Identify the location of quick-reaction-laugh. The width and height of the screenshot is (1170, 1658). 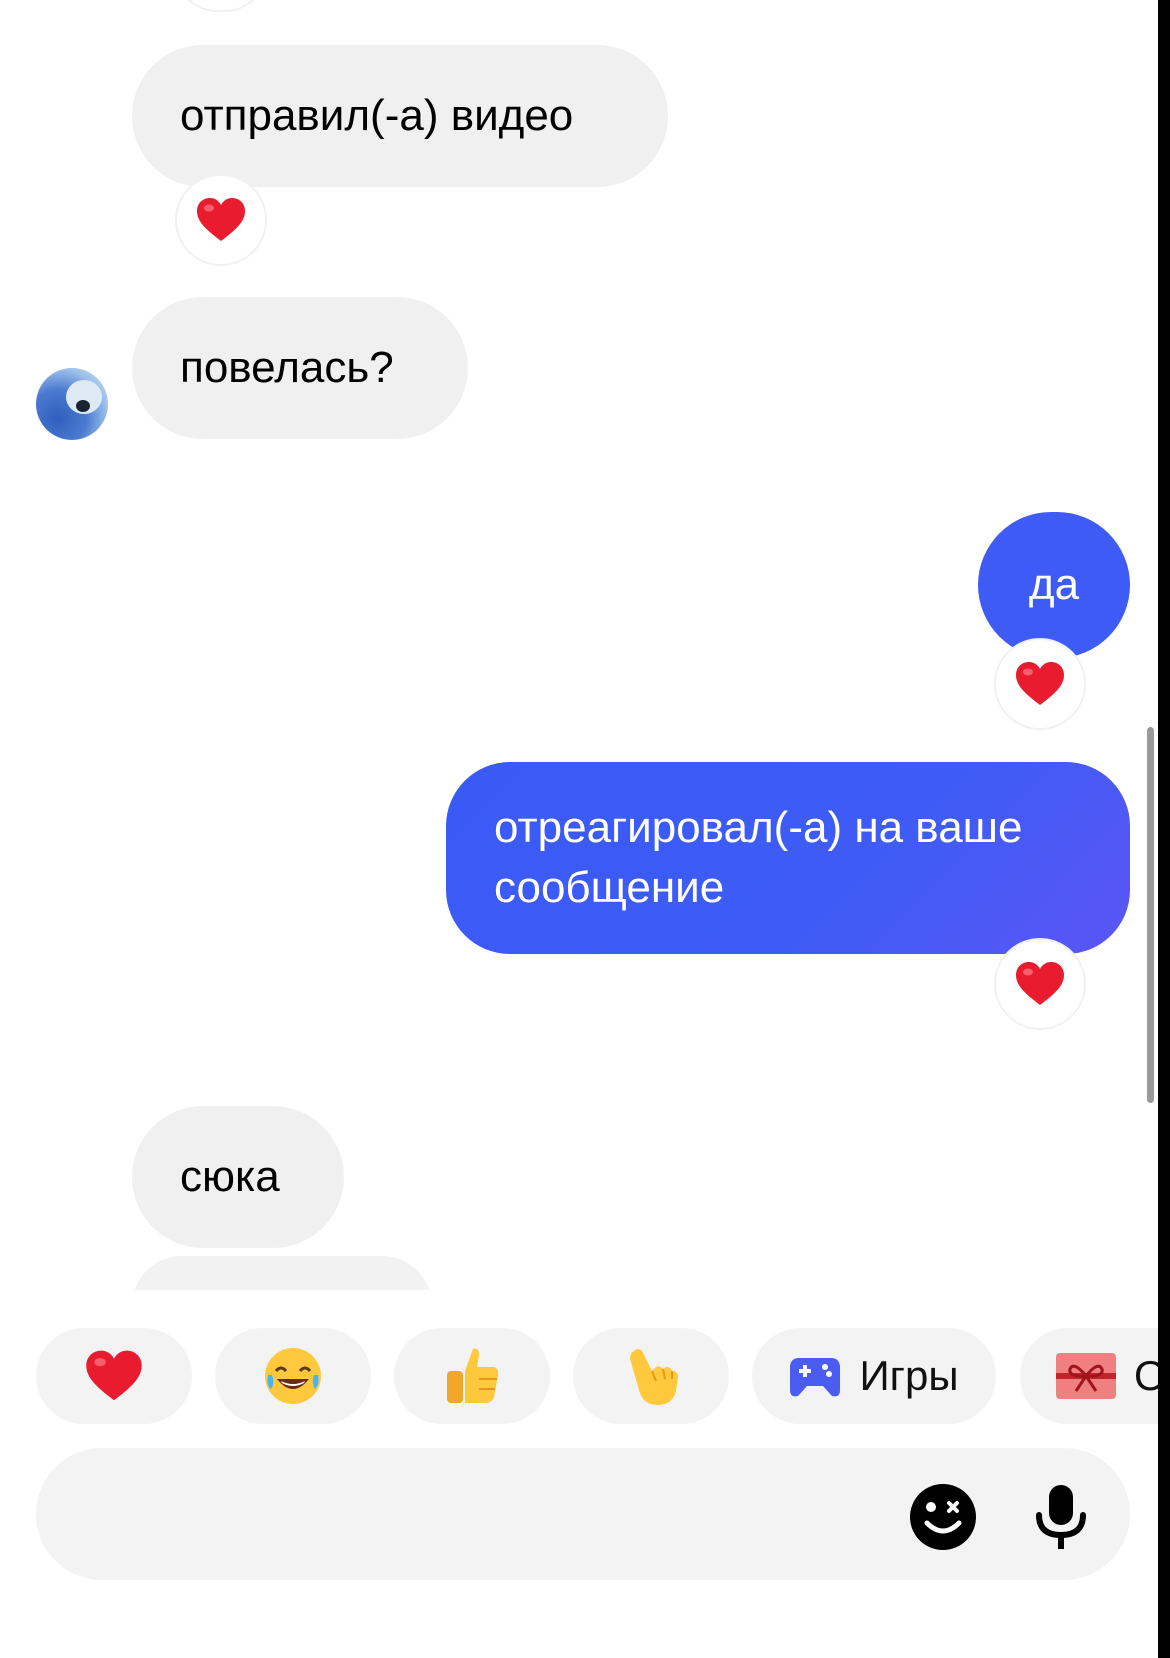
(293, 1376).